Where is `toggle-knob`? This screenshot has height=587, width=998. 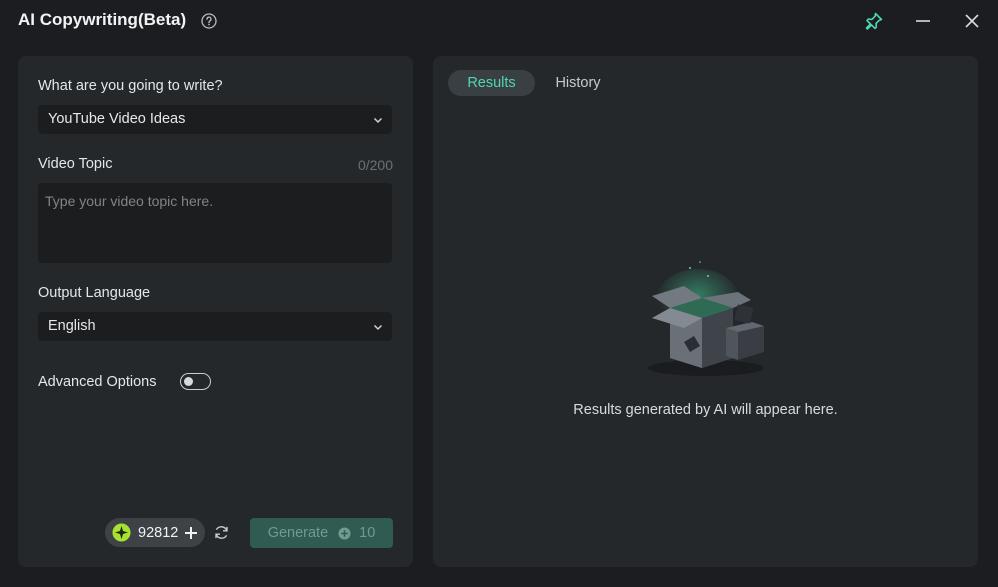 toggle-knob is located at coordinates (188, 381).